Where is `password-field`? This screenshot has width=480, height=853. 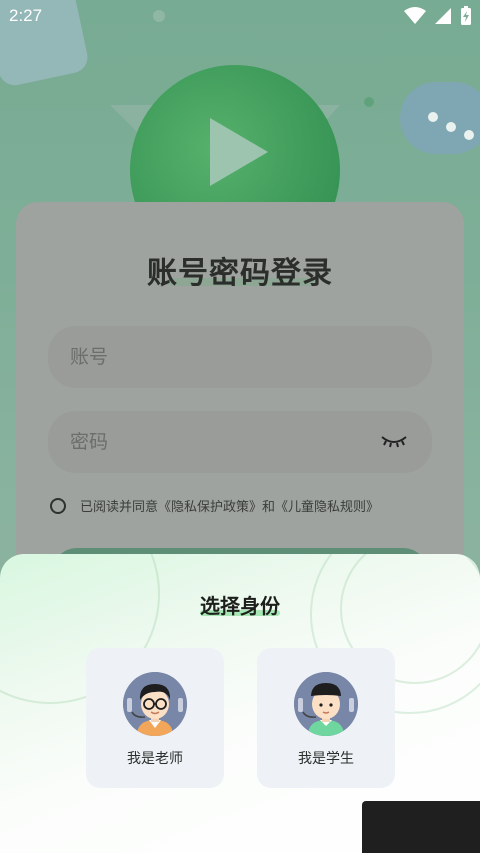 password-field is located at coordinates (240, 442).